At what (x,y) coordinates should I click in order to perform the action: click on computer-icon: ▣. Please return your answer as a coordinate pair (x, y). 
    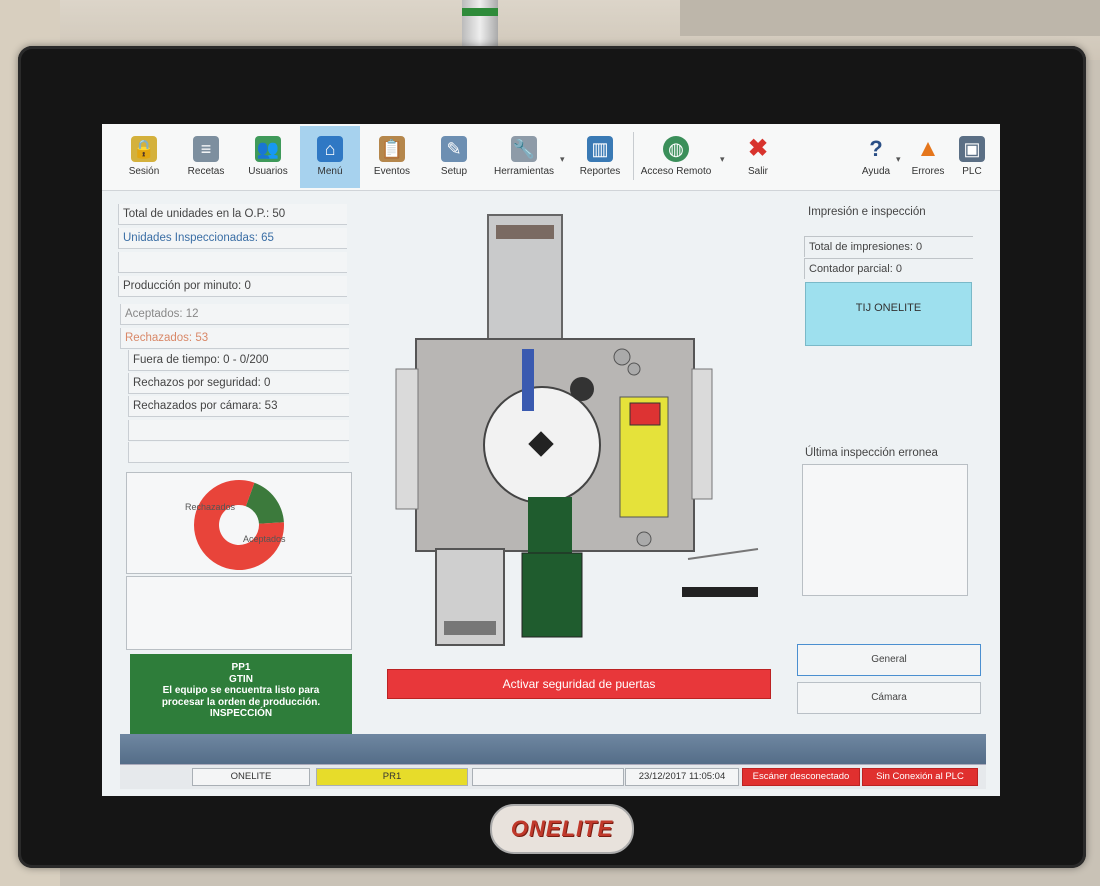
    Looking at the image, I should click on (972, 149).